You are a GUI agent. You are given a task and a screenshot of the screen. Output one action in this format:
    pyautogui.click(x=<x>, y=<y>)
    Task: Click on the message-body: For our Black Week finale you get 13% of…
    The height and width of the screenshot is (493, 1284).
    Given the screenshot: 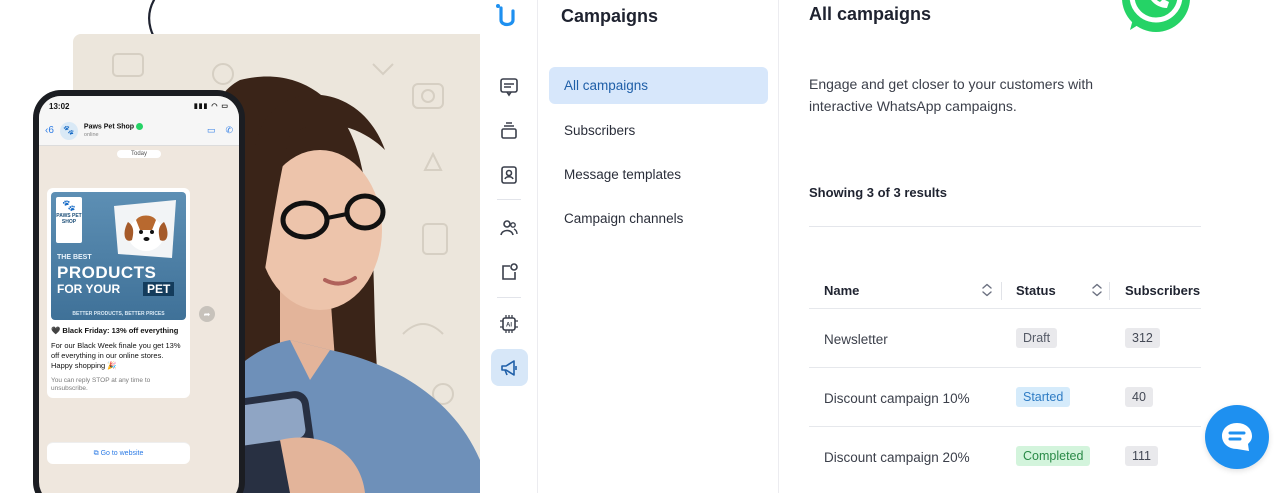 What is the action you would take?
    pyautogui.click(x=116, y=356)
    